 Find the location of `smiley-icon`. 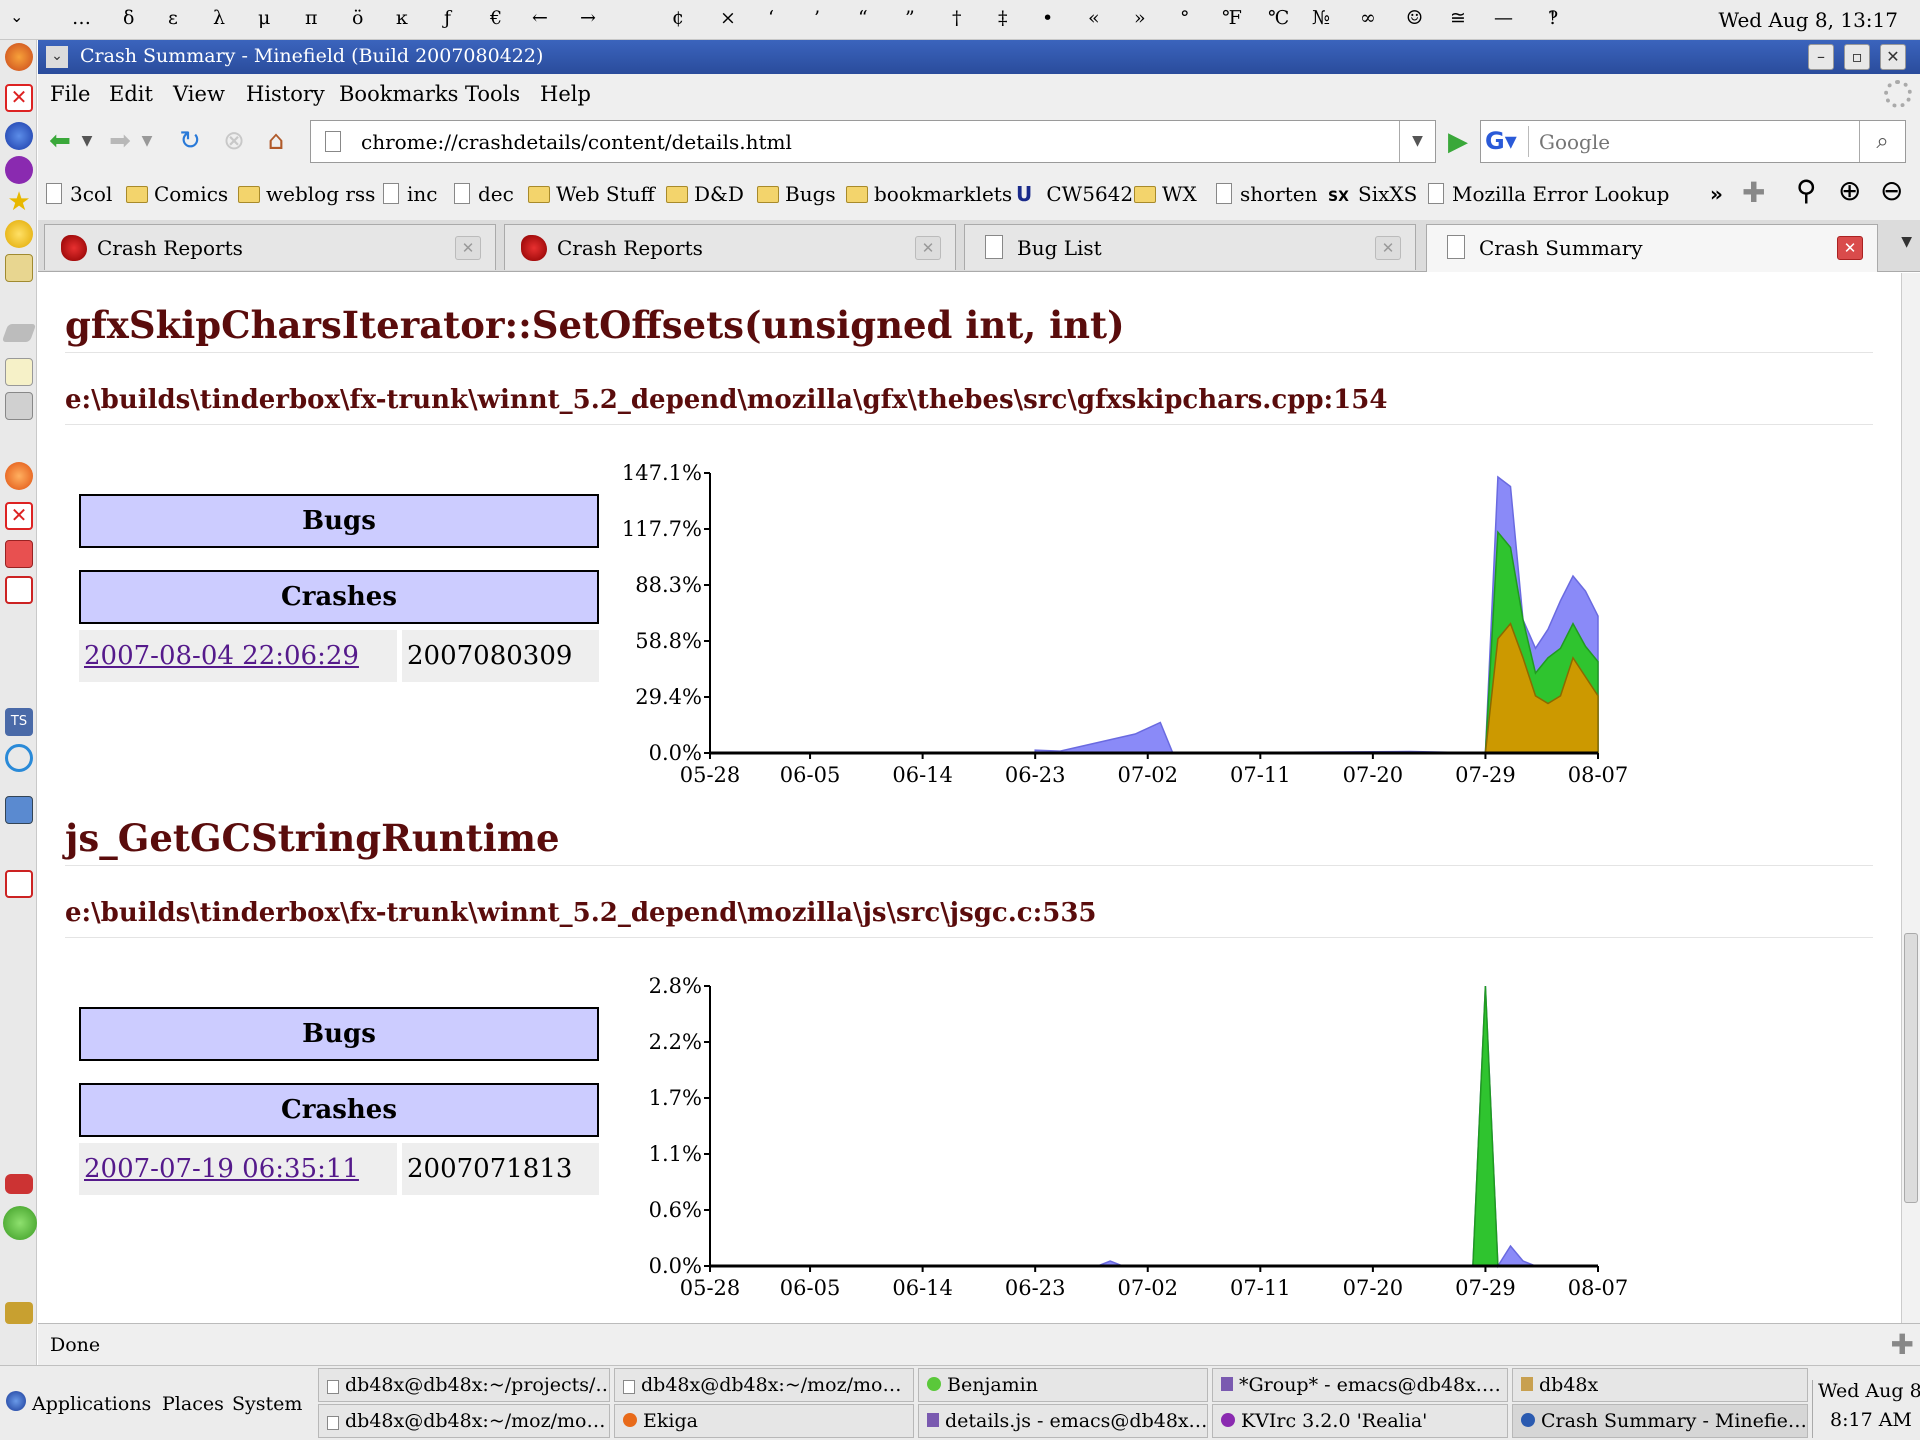

smiley-icon is located at coordinates (19, 234).